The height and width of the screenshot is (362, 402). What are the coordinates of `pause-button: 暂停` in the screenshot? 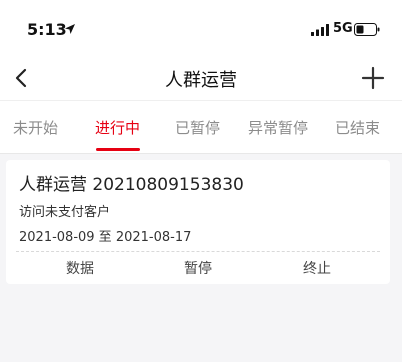 It's located at (198, 268).